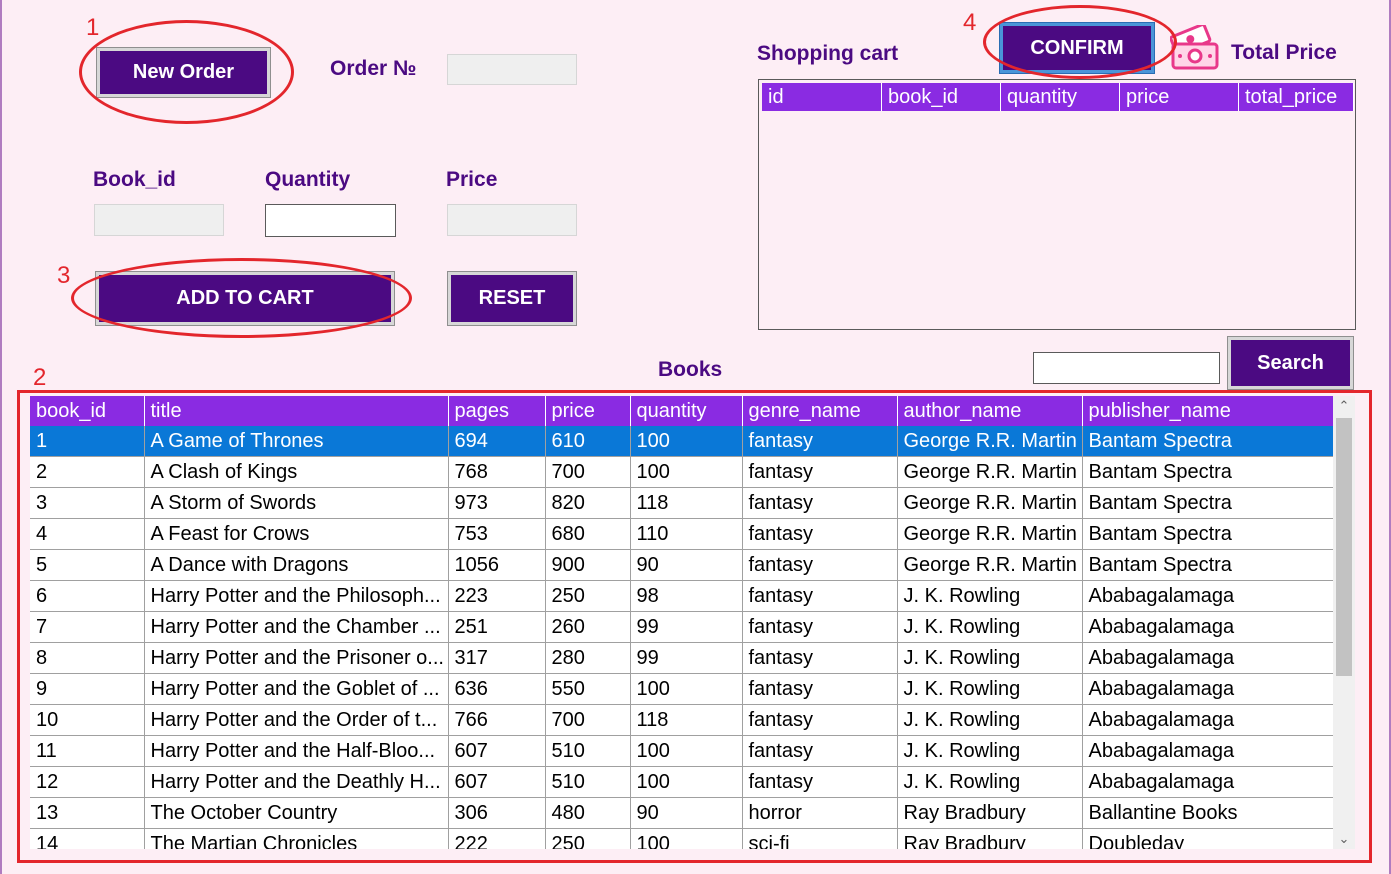 This screenshot has height=874, width=1391. I want to click on cart-column-header: quantity, so click(1060, 97).